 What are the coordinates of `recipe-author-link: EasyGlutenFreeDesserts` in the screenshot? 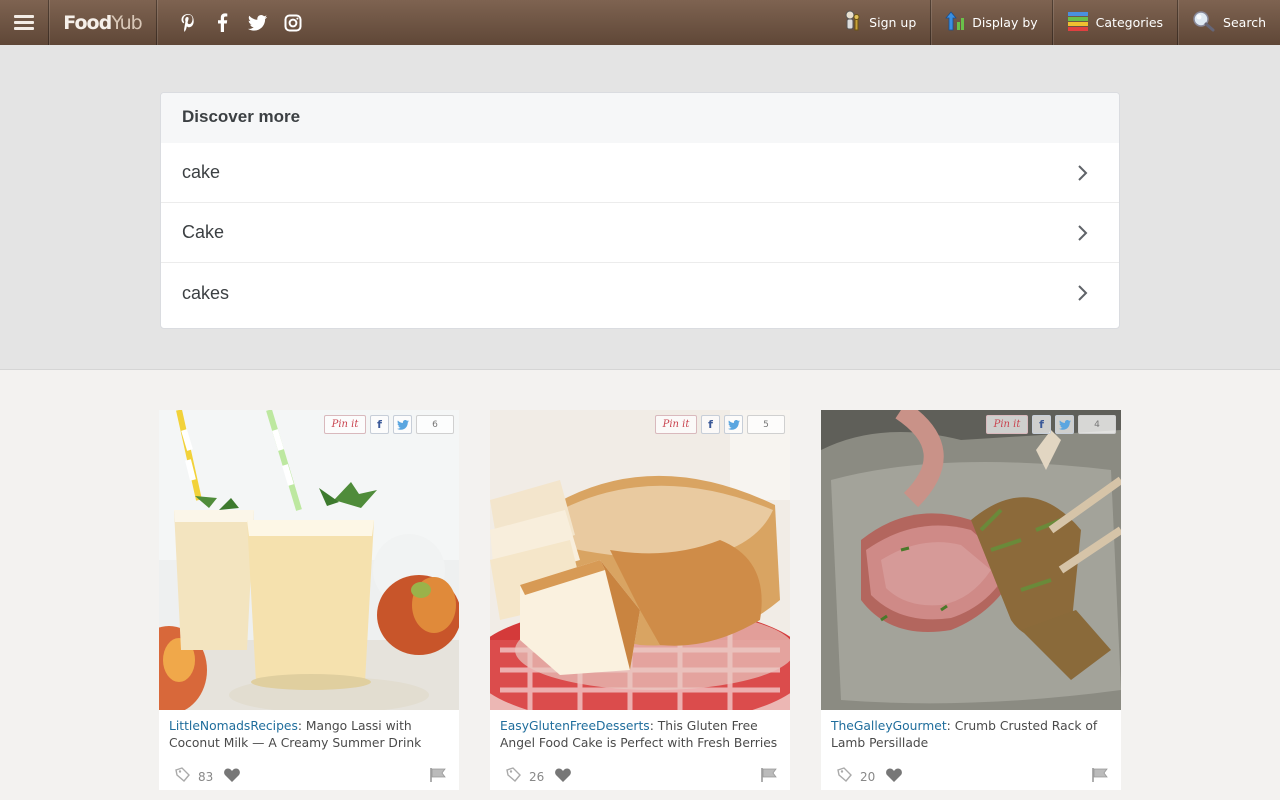 It's located at (575, 726).